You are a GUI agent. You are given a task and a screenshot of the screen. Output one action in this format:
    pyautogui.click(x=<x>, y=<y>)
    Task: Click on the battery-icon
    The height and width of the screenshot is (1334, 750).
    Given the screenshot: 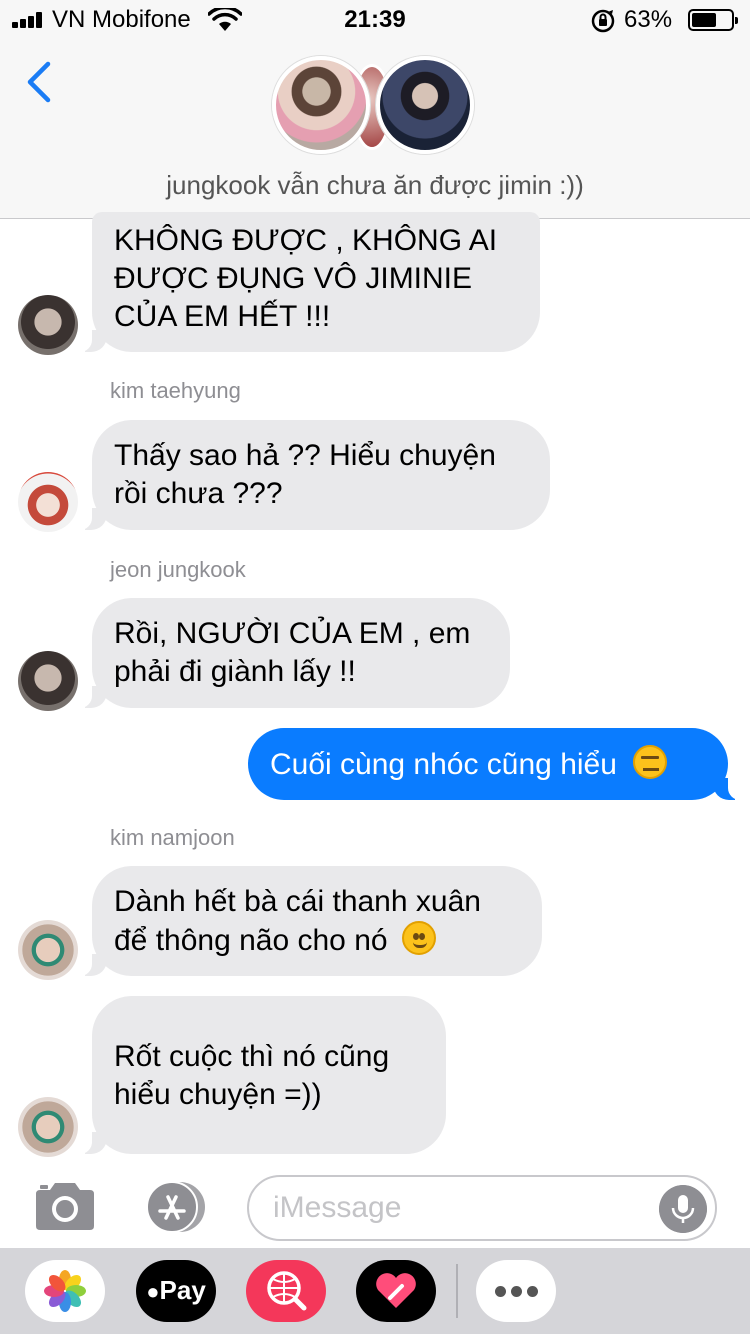 What is the action you would take?
    pyautogui.click(x=713, y=20)
    